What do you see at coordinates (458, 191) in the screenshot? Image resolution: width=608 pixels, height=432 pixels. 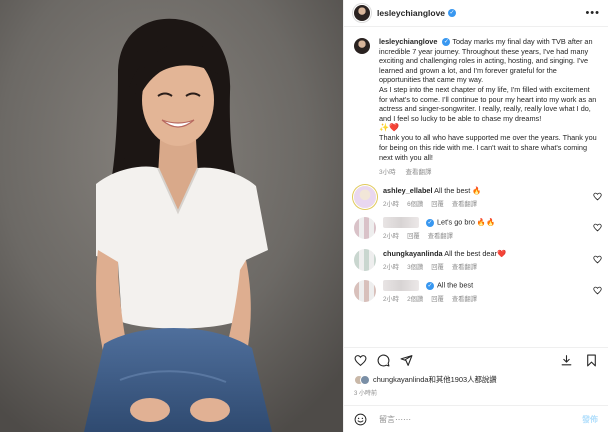 I see `comment-text: All the best 🔥` at bounding box center [458, 191].